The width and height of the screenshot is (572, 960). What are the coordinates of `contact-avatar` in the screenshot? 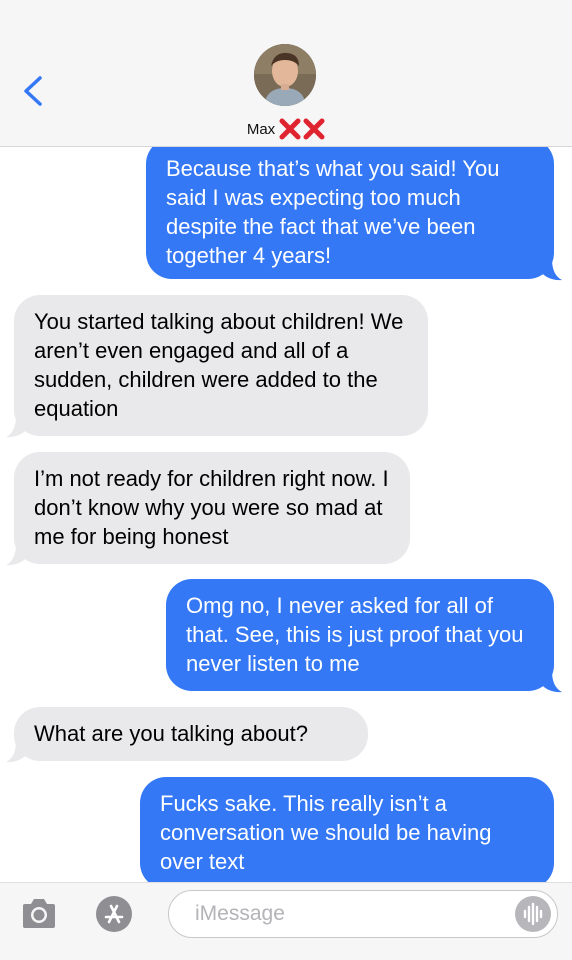 It's located at (285, 75).